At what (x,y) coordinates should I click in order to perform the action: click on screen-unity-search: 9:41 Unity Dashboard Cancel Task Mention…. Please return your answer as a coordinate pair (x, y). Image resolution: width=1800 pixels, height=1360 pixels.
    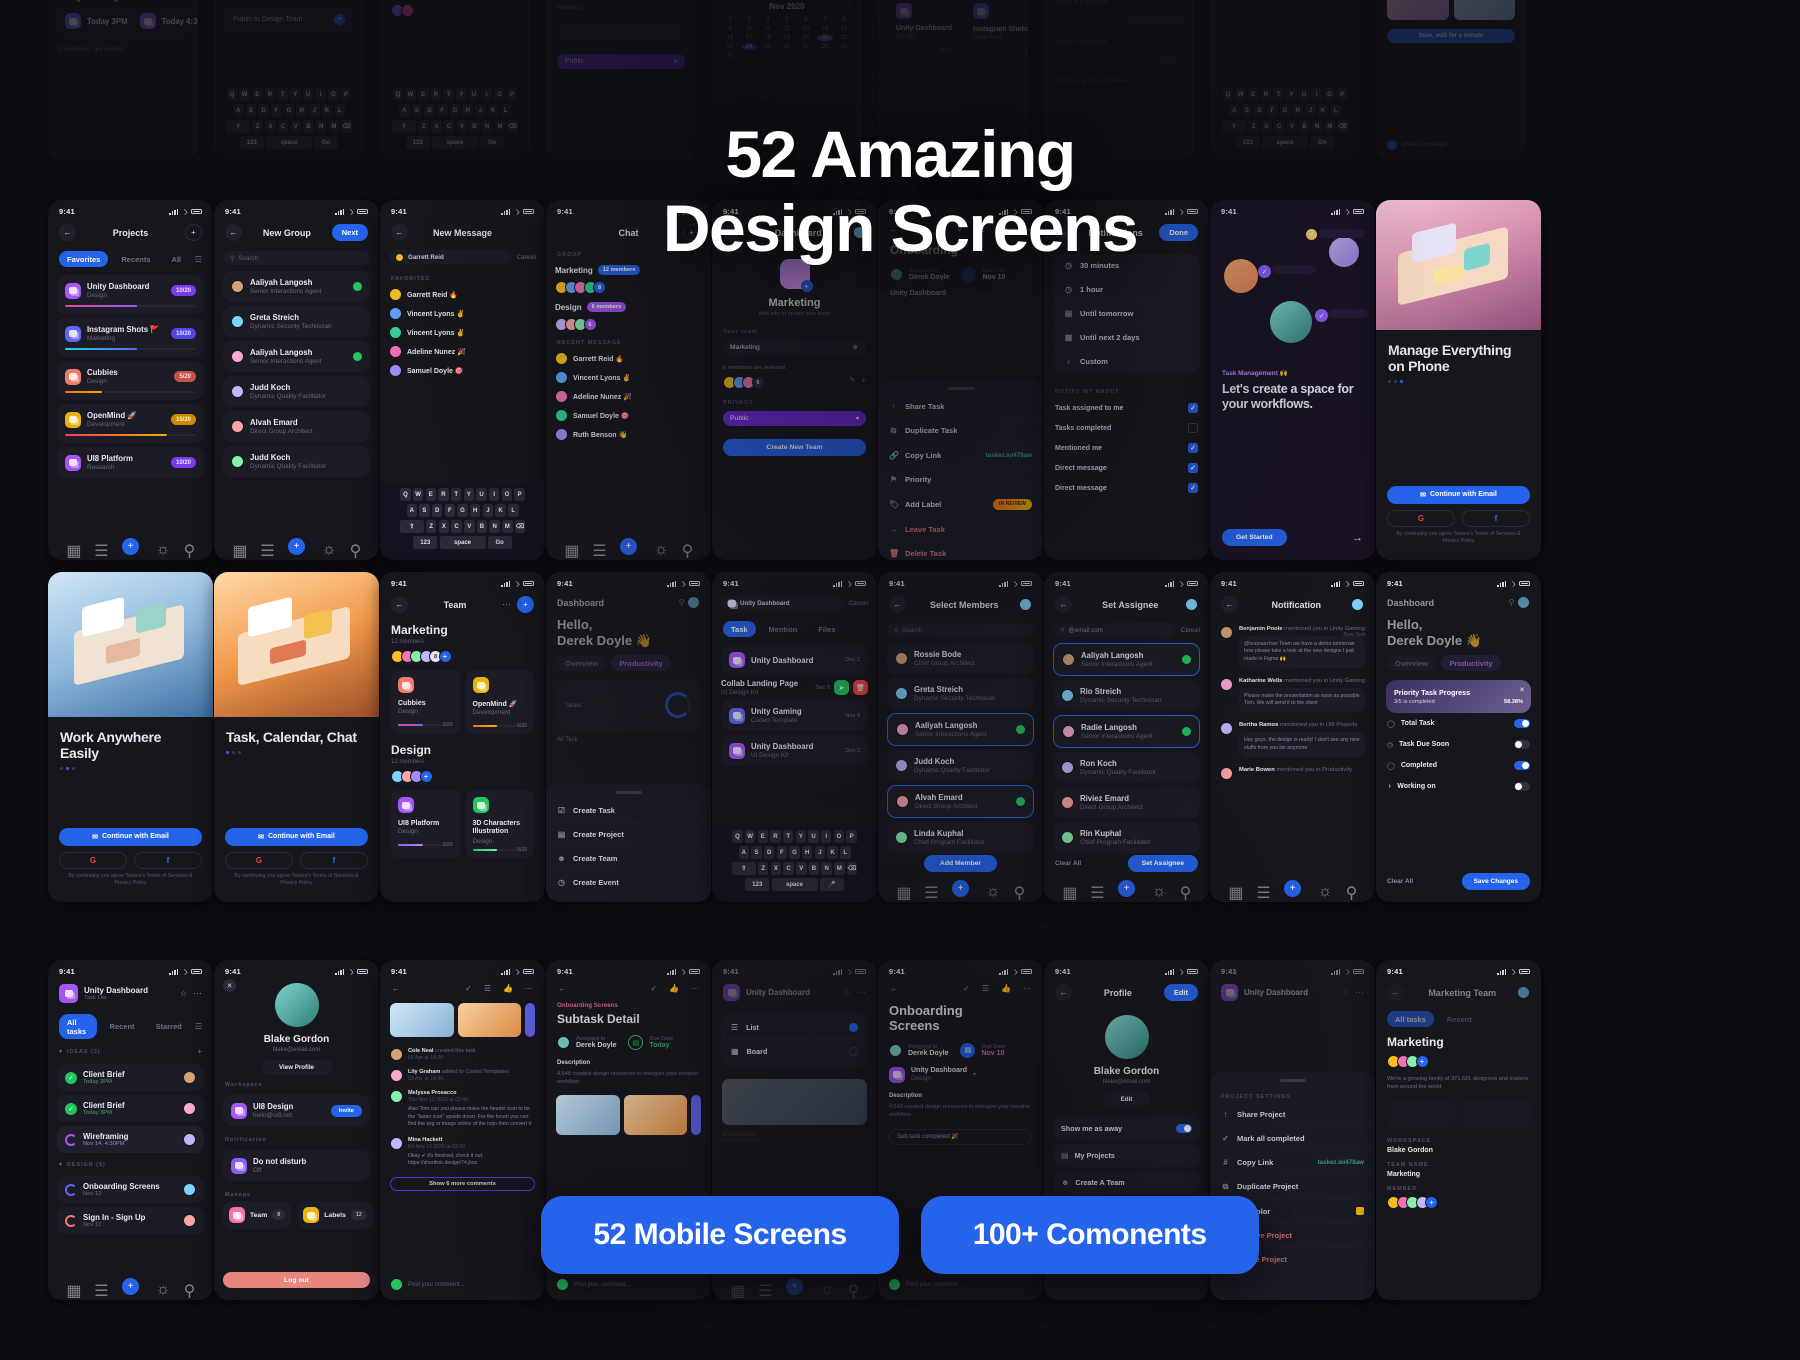
    Looking at the image, I should click on (794, 737).